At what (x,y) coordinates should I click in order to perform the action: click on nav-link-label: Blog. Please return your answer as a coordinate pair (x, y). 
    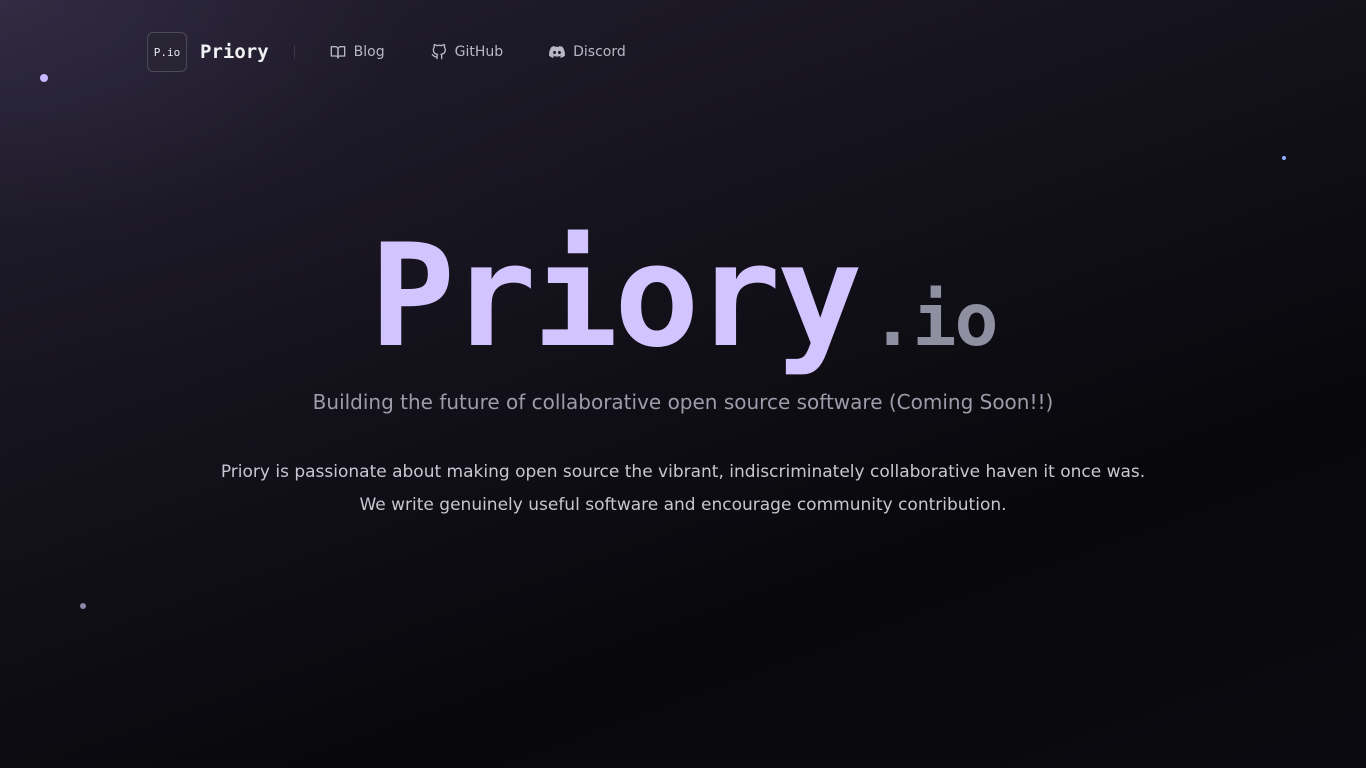
    Looking at the image, I should click on (369, 52).